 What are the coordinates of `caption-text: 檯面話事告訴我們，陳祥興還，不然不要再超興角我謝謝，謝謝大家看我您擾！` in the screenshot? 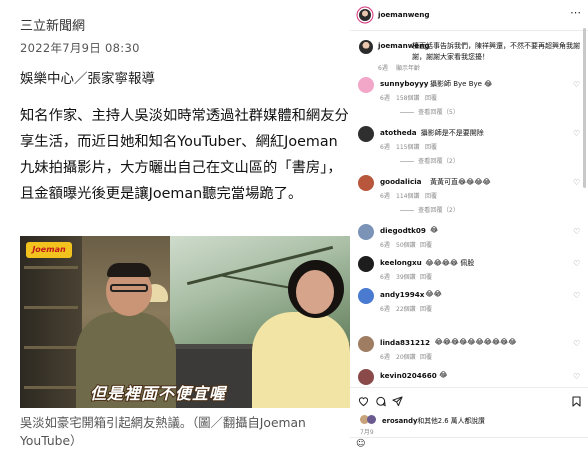 It's located at (496, 51).